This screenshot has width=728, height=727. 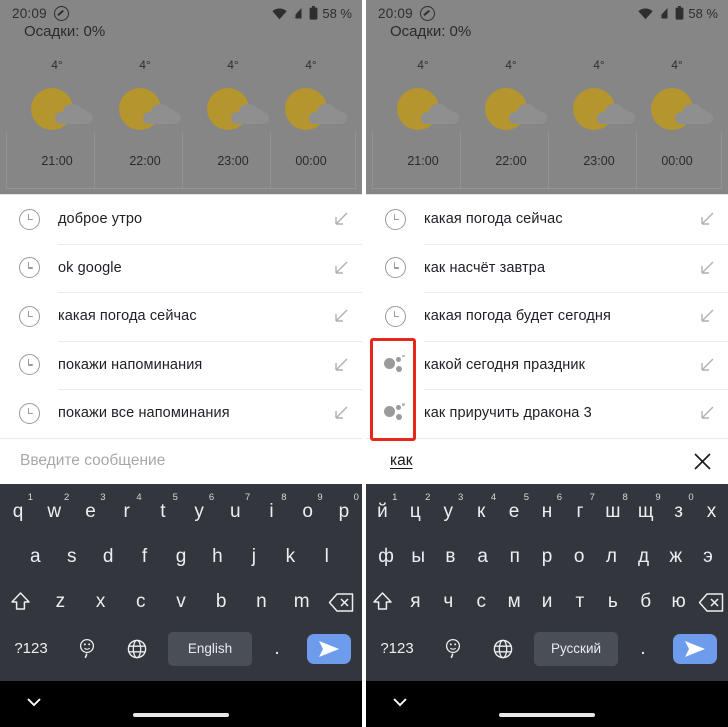 What do you see at coordinates (181, 267) in the screenshot?
I see `suggestion-row: ok google` at bounding box center [181, 267].